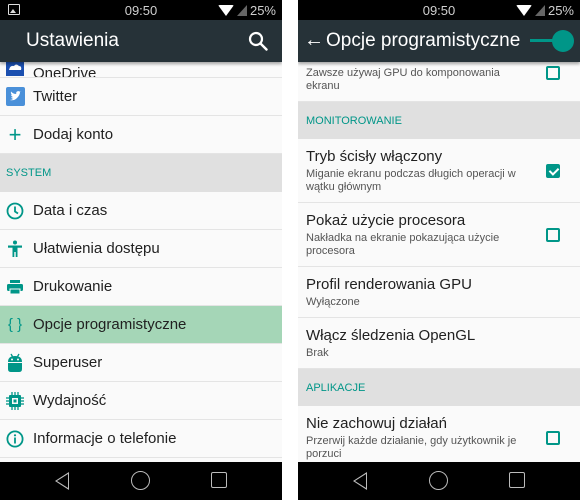 The width and height of the screenshot is (580, 500). I want to click on cpu-usage-checkbox, so click(553, 234).